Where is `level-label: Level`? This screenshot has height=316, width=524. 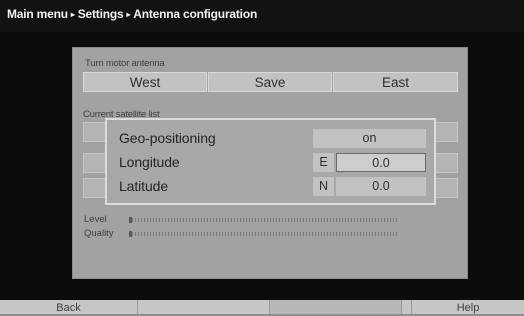 level-label: Level is located at coordinates (95, 219).